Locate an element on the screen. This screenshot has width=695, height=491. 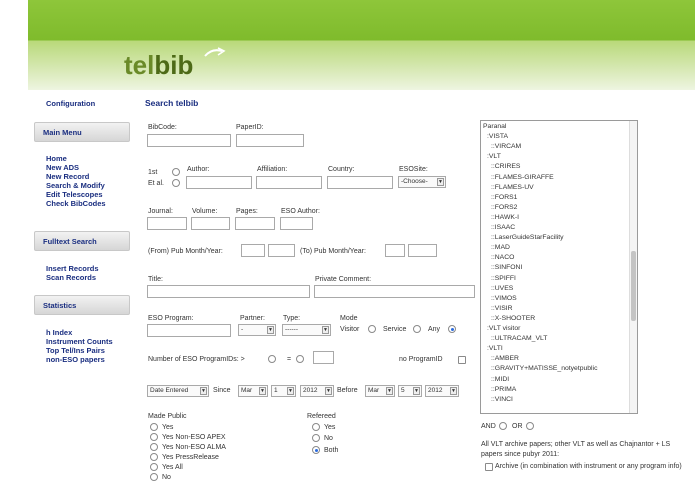
volume-input is located at coordinates (210, 223).